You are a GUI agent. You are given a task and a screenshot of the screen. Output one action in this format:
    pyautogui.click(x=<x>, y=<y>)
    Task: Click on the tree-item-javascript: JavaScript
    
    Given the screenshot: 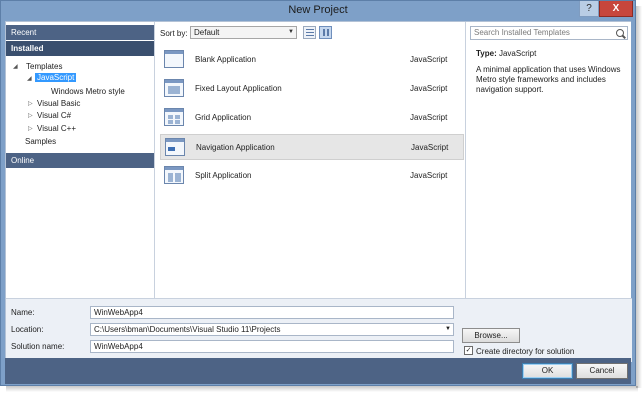 What is the action you would take?
    pyautogui.click(x=56, y=77)
    